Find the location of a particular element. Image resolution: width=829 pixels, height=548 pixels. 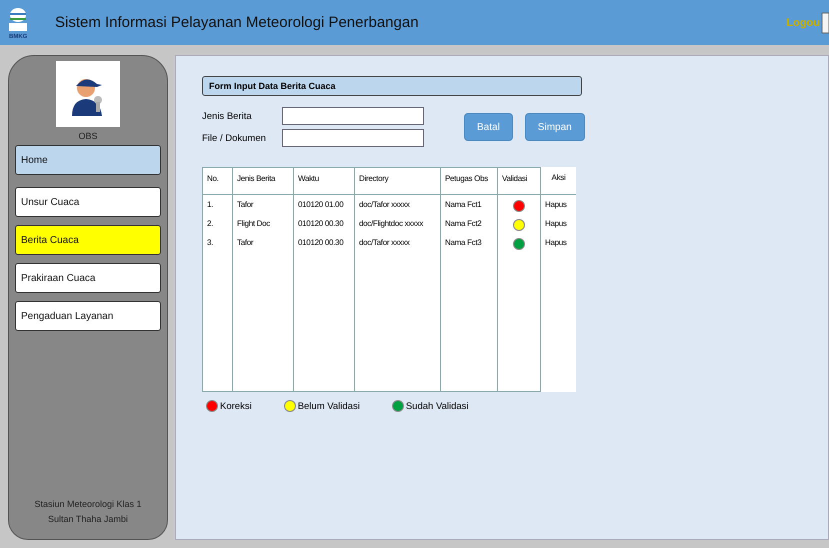

user-label: OBS is located at coordinates (88, 136).